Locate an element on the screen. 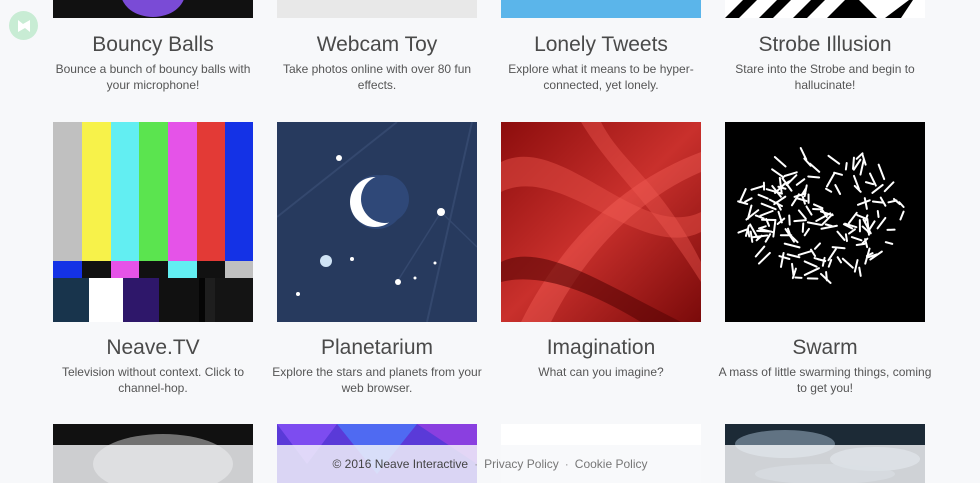 This screenshot has width=980, height=483. planetarium-thumbnail is located at coordinates (377, 222).